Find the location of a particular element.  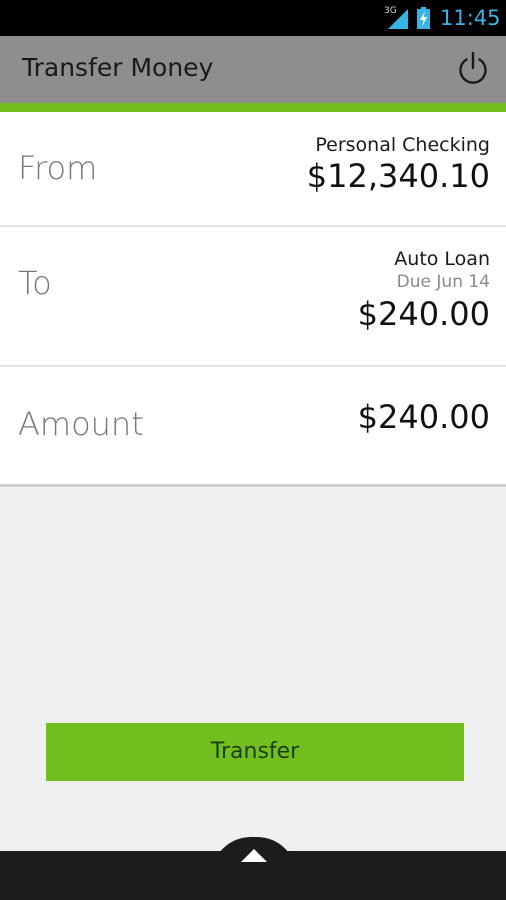

from-account-details: Personal Checking $12,340.10 is located at coordinates (398, 165).